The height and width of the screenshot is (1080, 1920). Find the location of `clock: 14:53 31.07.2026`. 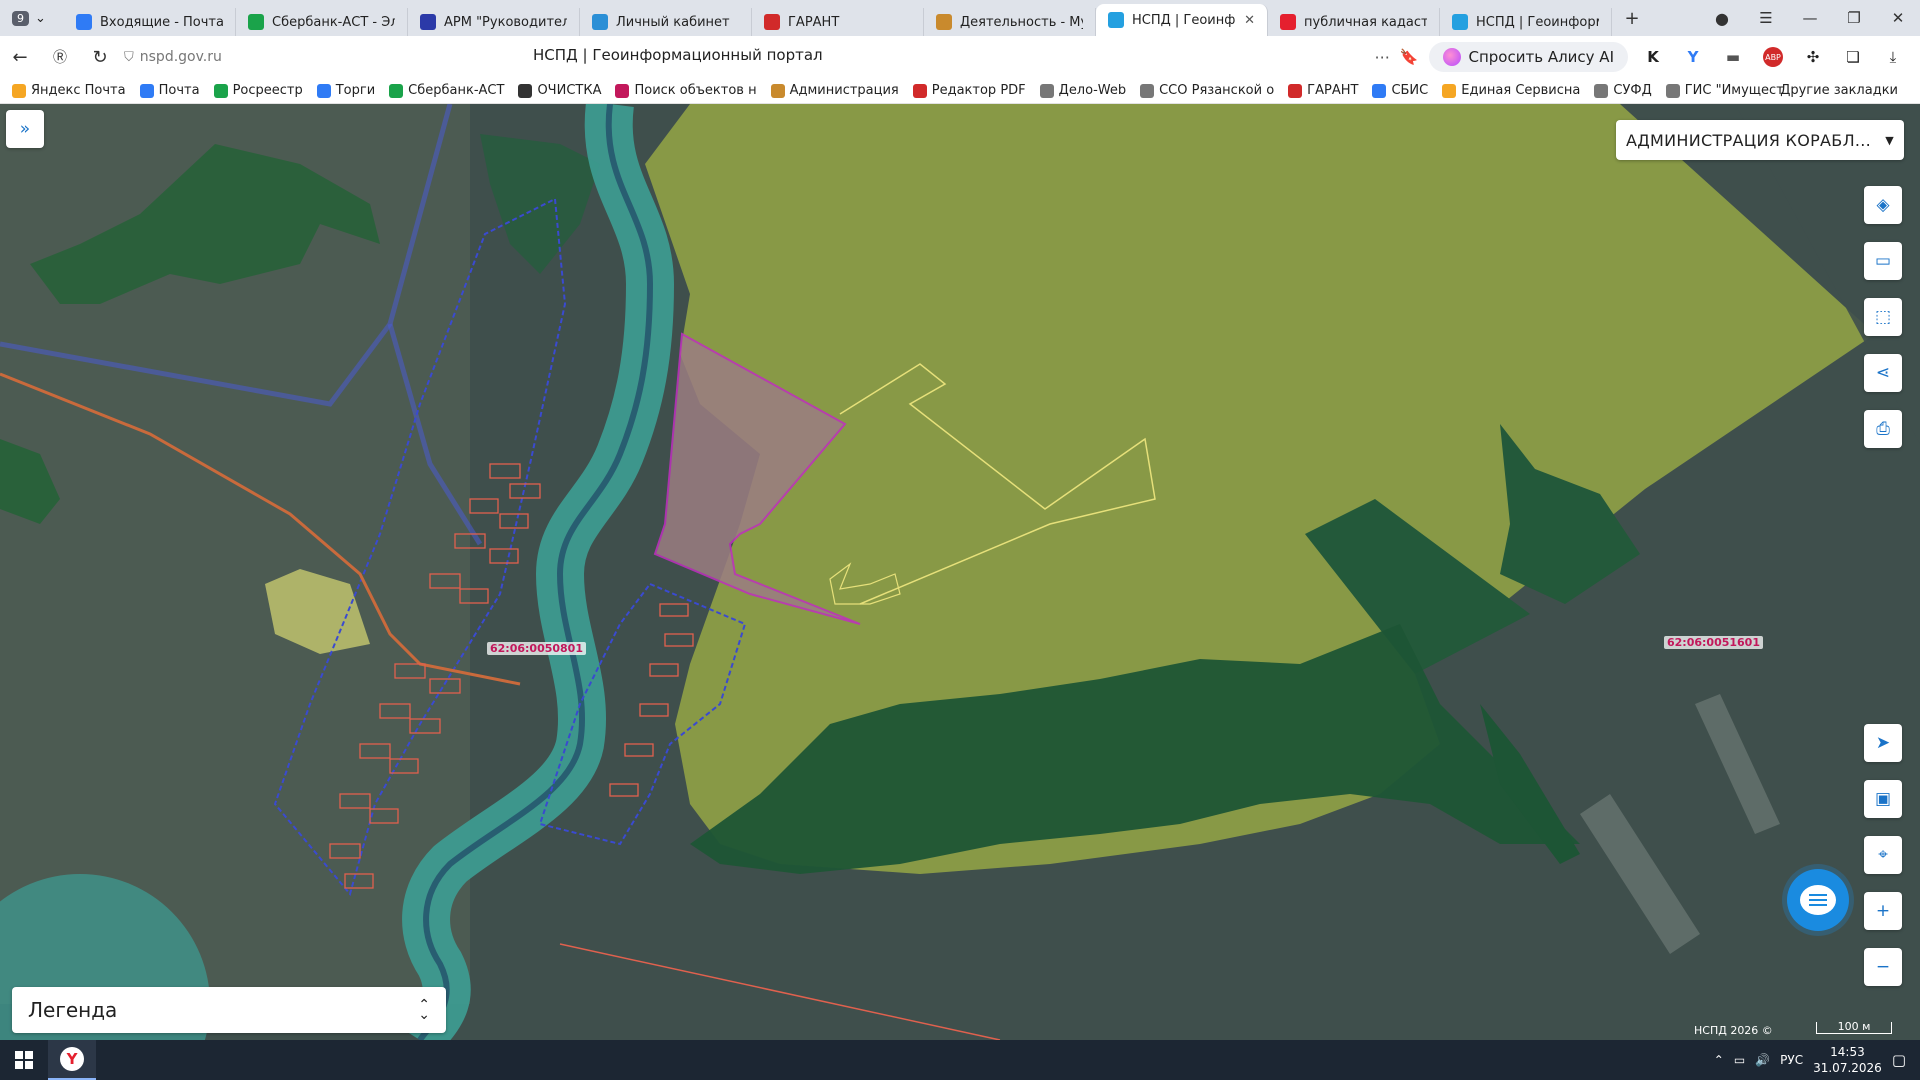

clock: 14:53 31.07.2026 is located at coordinates (1847, 1060).